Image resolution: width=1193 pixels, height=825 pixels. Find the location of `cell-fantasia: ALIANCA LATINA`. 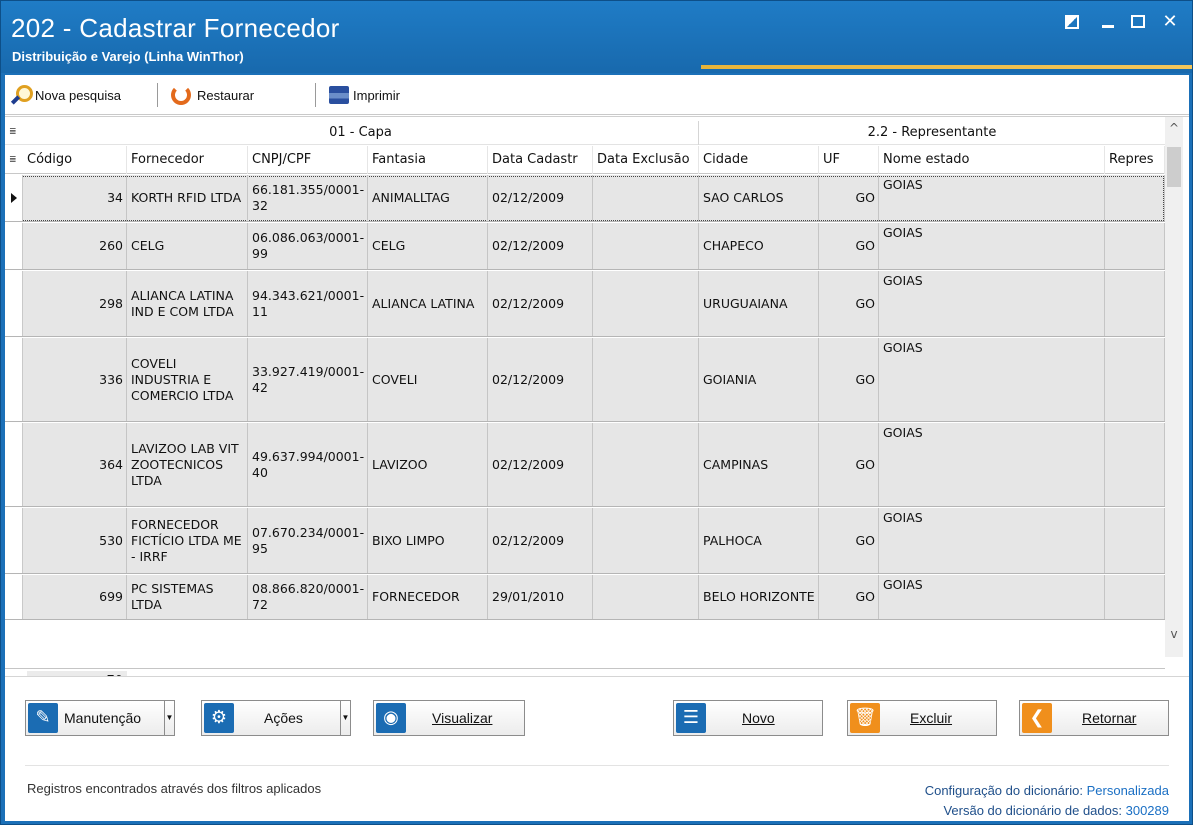

cell-fantasia: ALIANCA LATINA is located at coordinates (428, 303).